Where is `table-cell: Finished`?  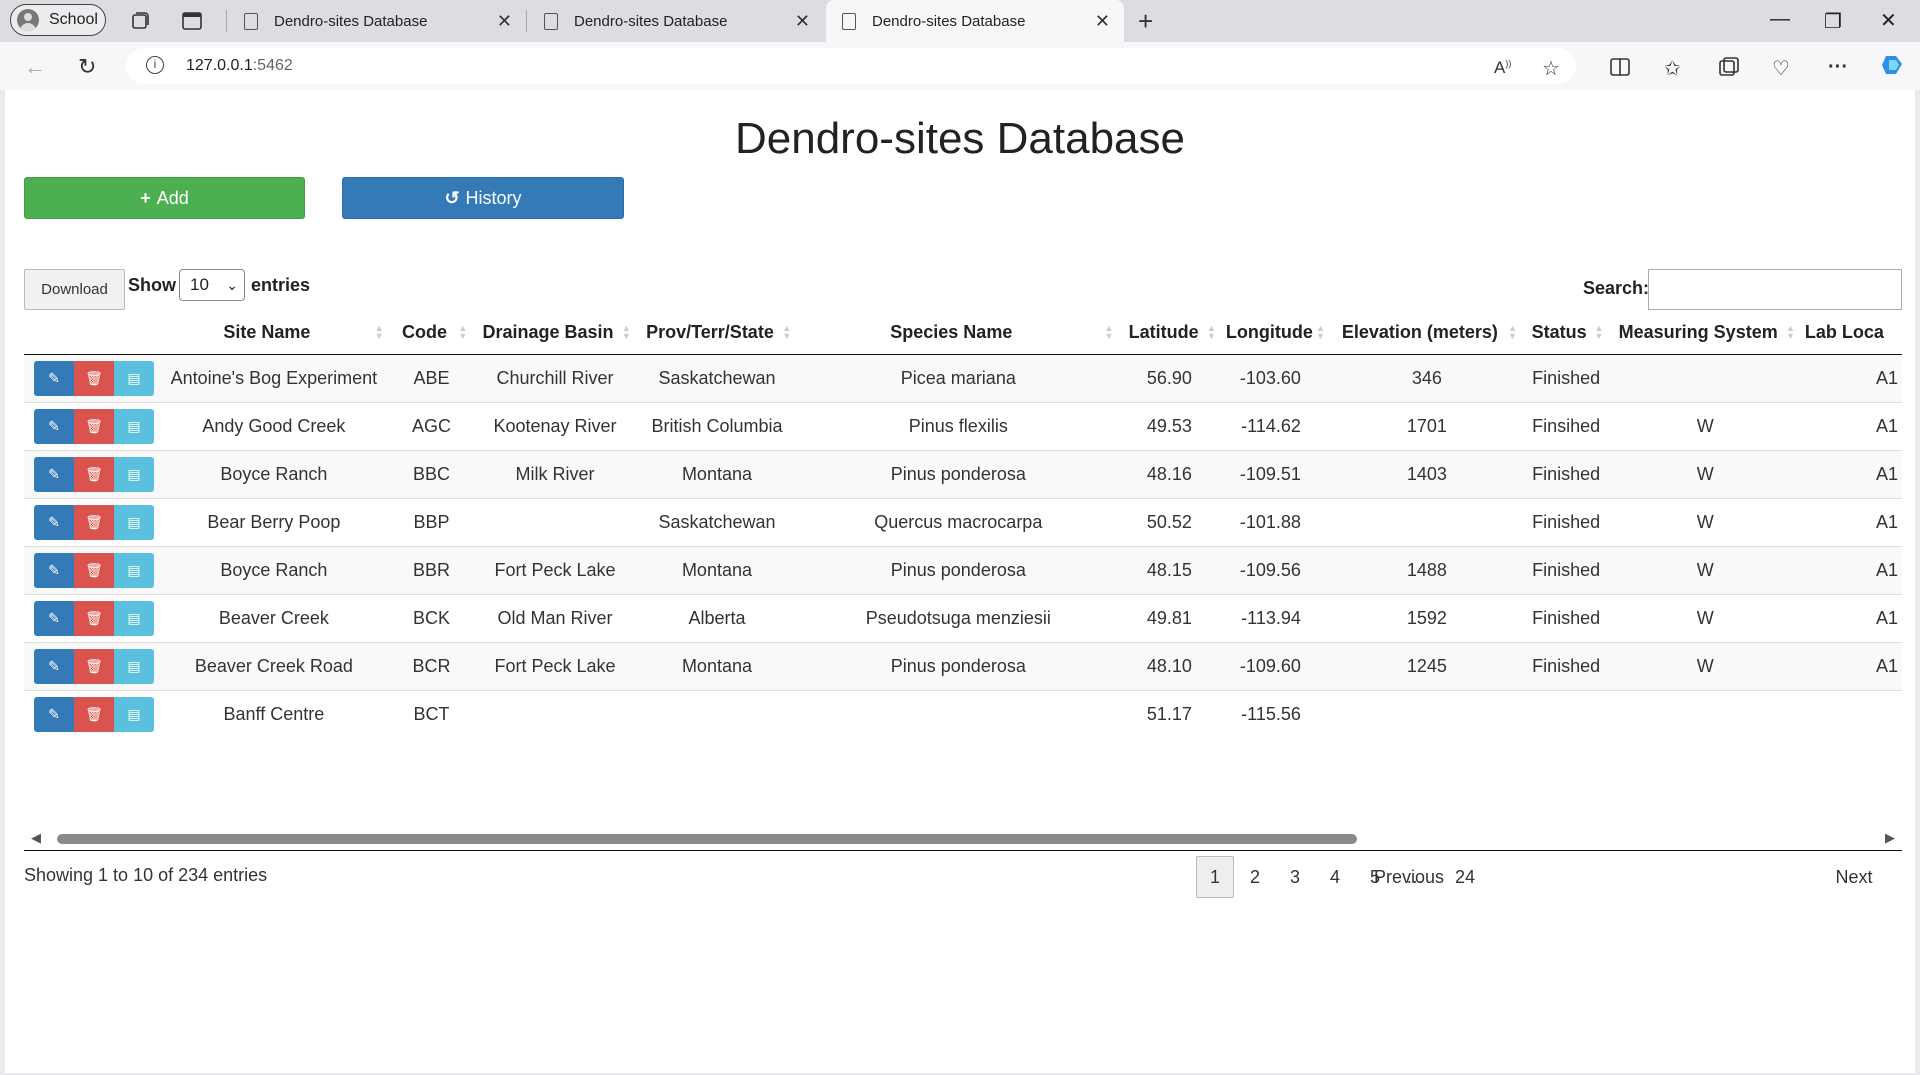 table-cell: Finished is located at coordinates (1566, 569).